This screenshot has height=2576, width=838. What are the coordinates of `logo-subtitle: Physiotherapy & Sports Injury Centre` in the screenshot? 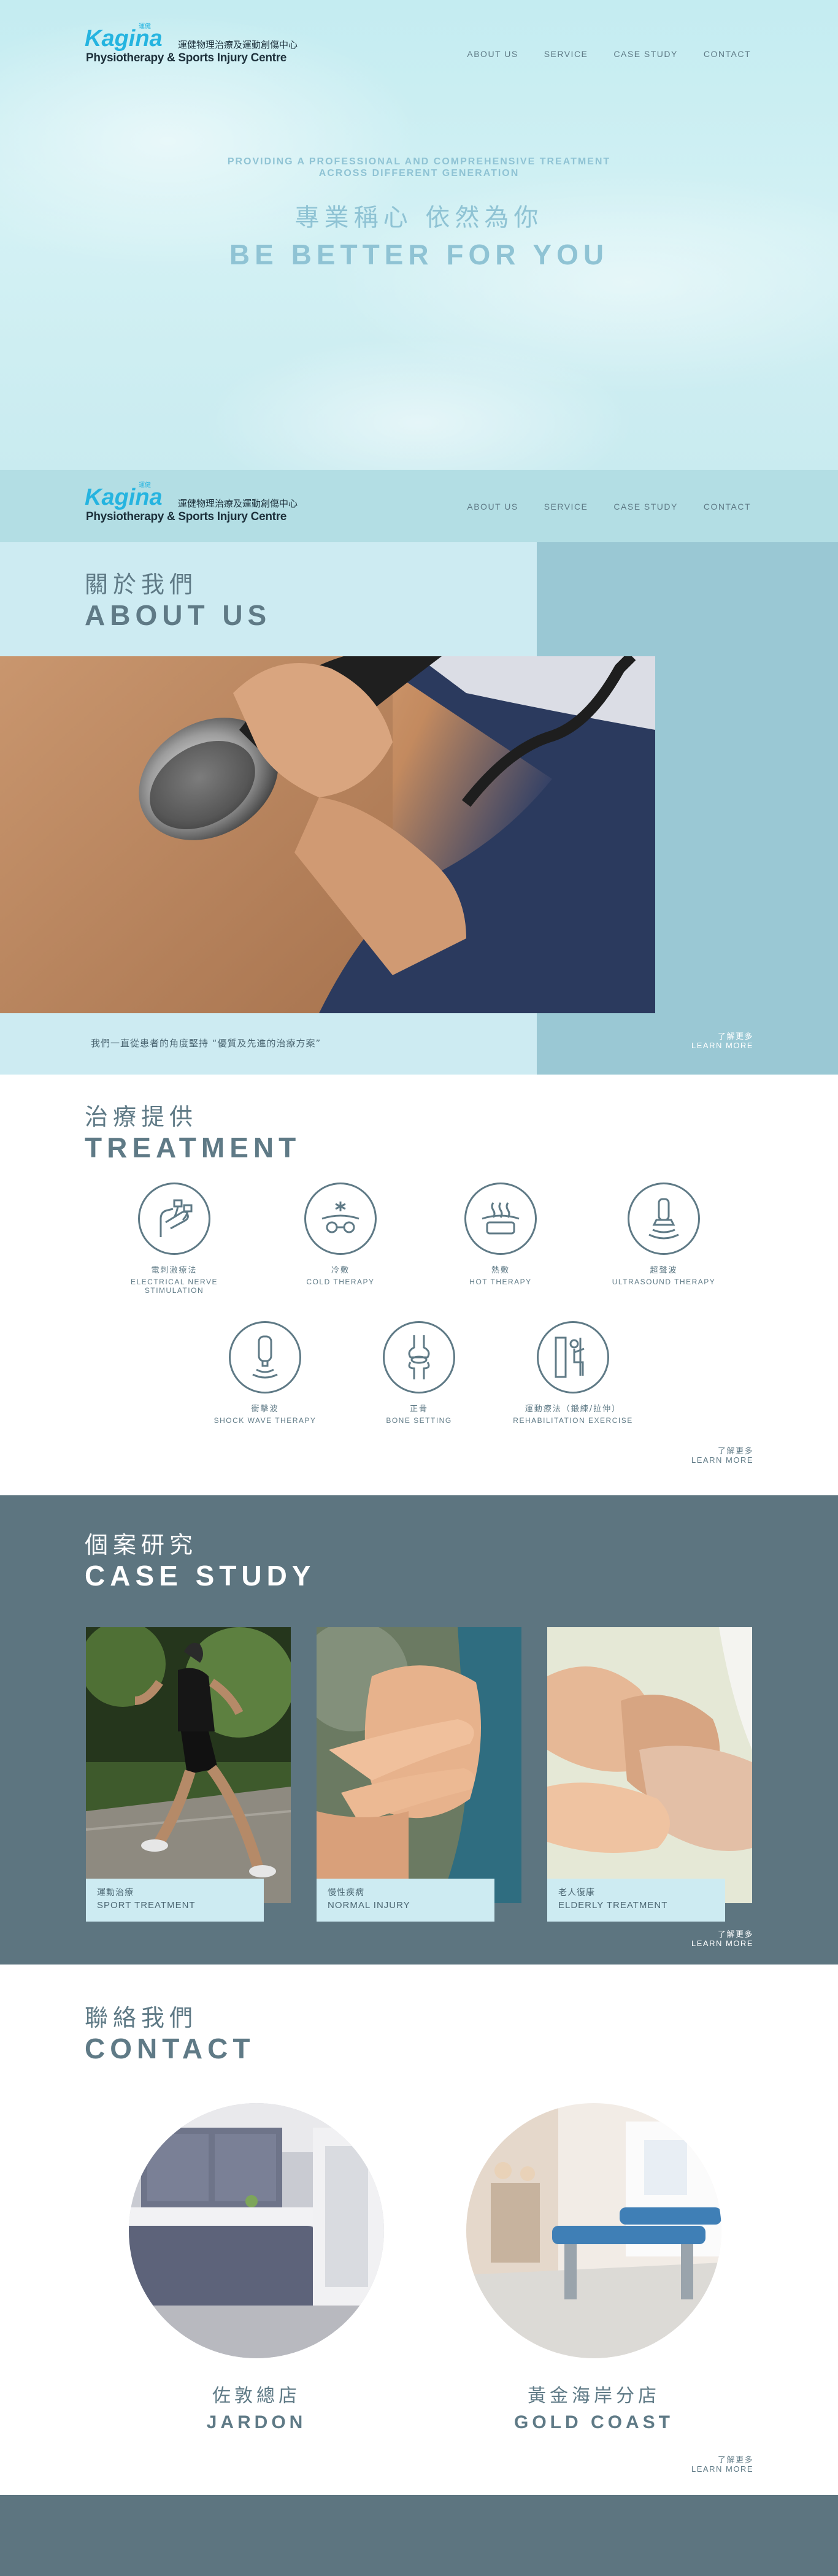 It's located at (186, 516).